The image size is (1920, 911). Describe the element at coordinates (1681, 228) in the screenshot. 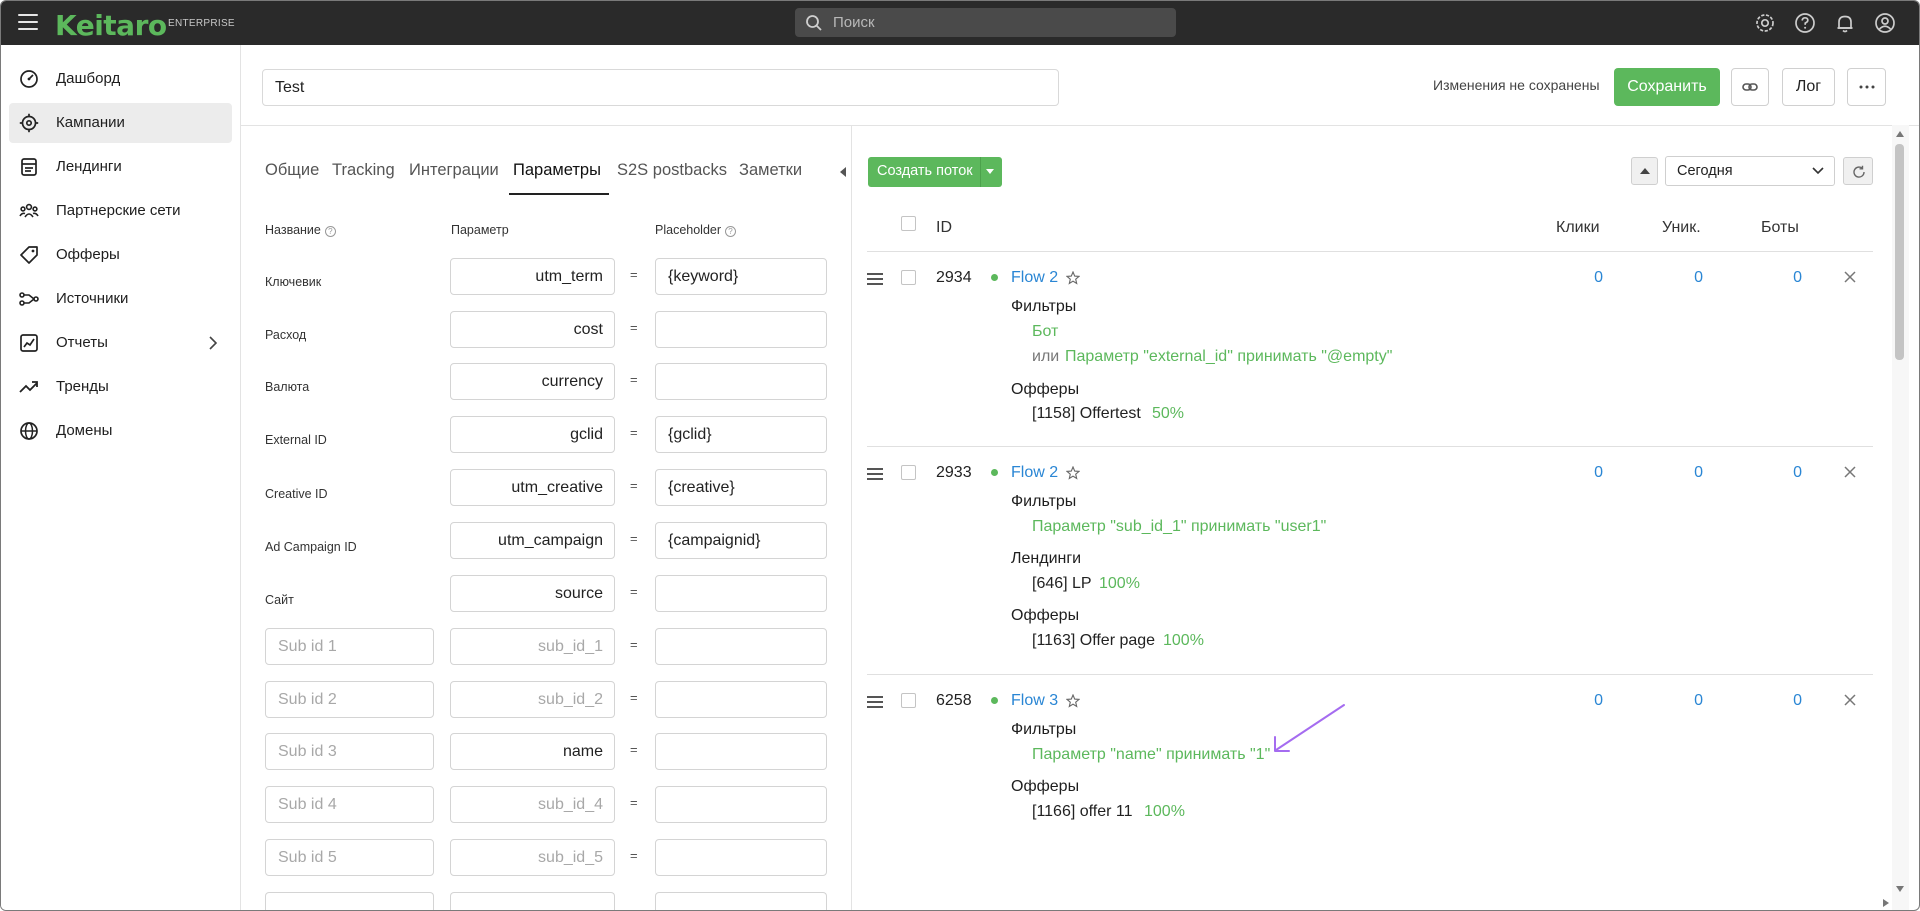

I see `unique-column-header: Уник.` at that location.